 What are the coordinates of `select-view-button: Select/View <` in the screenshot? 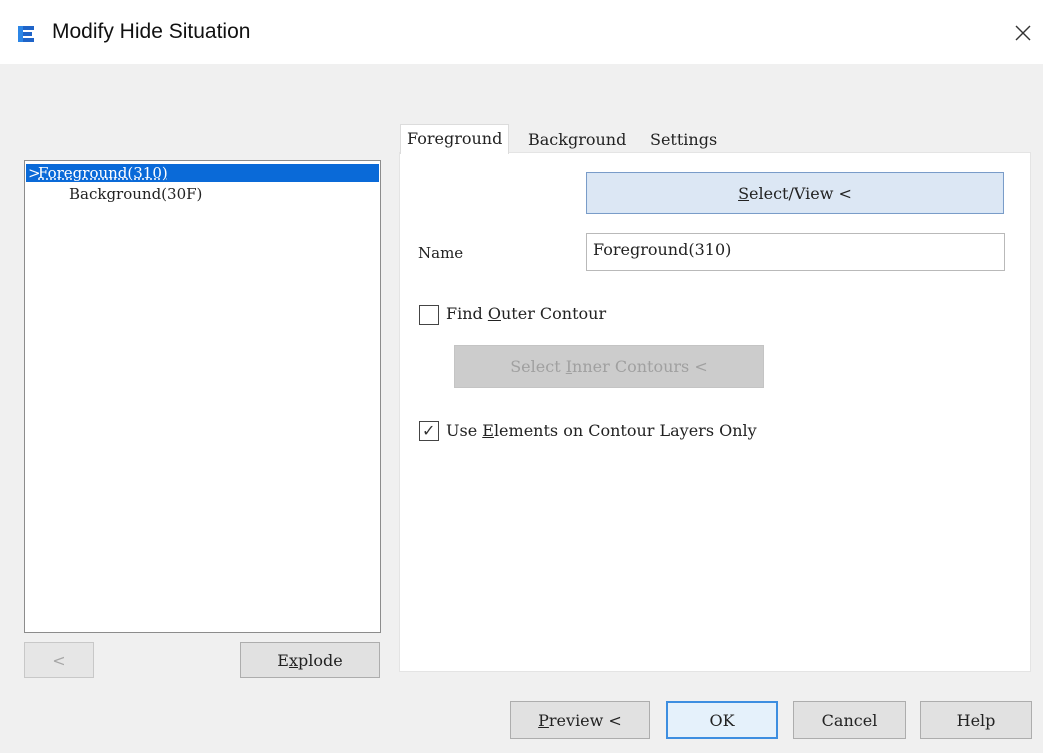 It's located at (795, 193).